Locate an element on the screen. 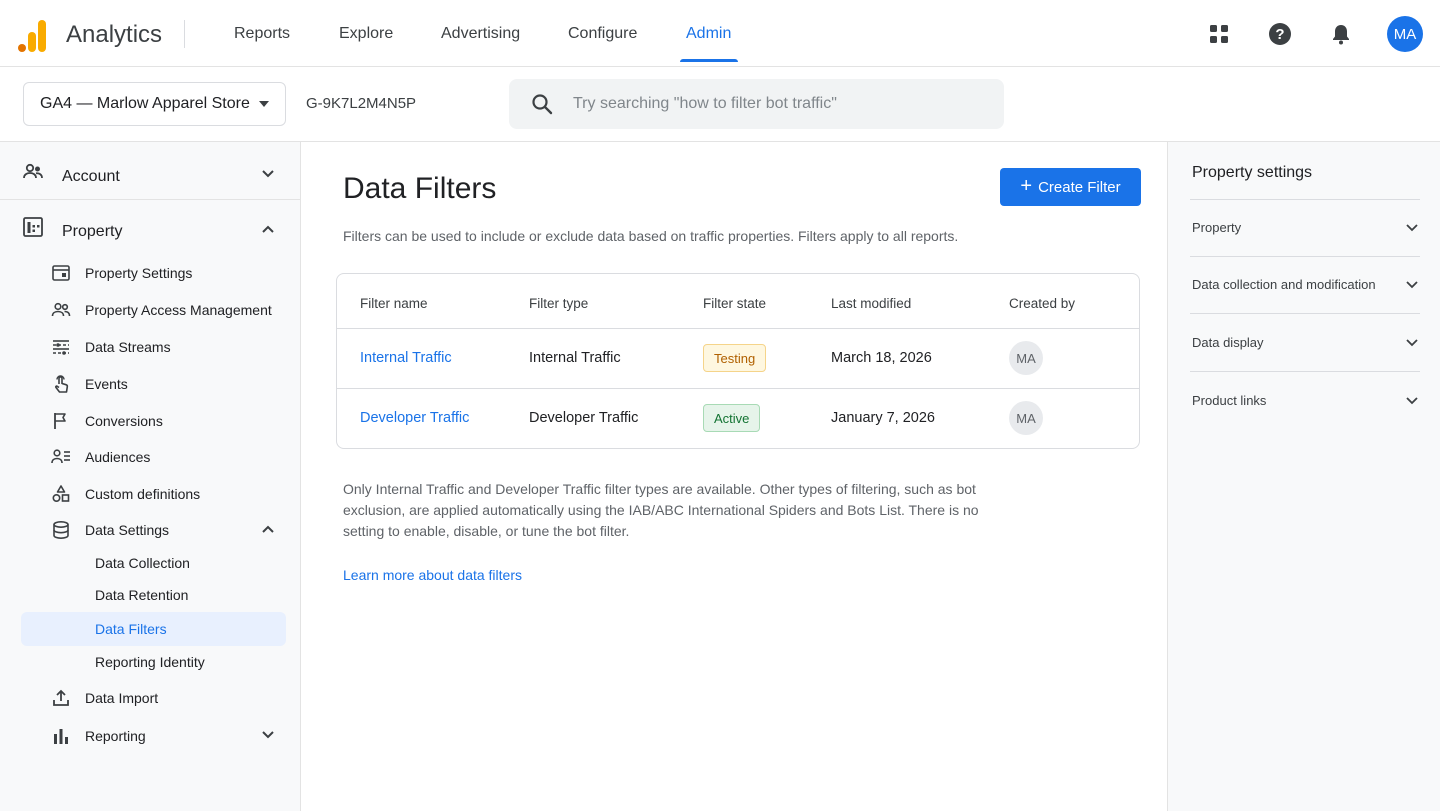 The height and width of the screenshot is (811, 1440). sidebar-item-custom-definitions: Custom definitions is located at coordinates (150, 494).